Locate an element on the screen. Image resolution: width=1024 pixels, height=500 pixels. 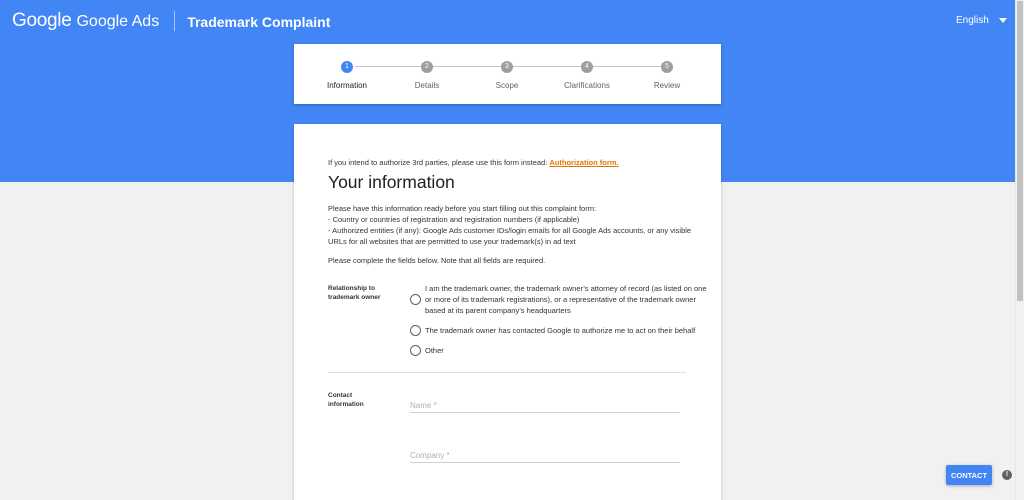
step-label: Scope is located at coordinates (507, 85).